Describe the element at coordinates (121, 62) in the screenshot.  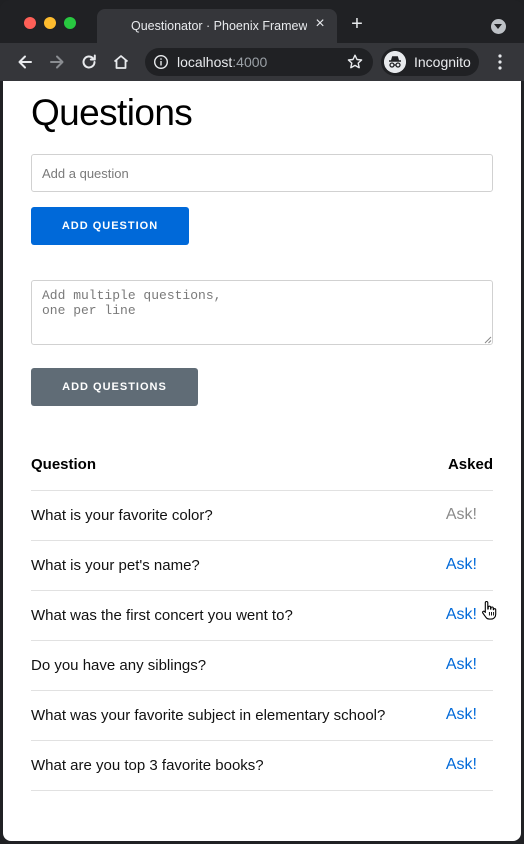
I see `home-icon` at that location.